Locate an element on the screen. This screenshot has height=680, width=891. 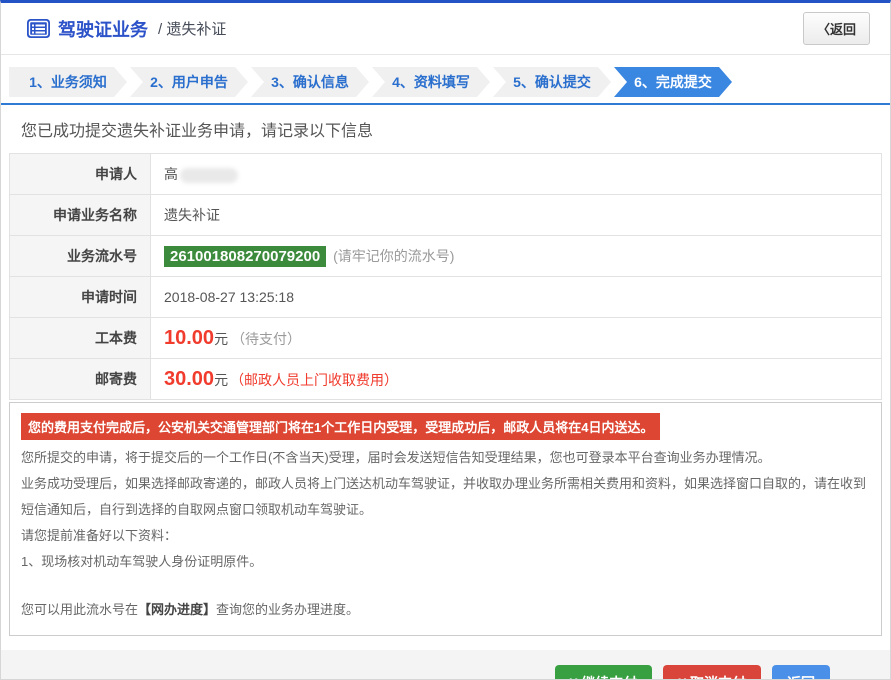
row-label: 工本费 is located at coordinates (80, 338).